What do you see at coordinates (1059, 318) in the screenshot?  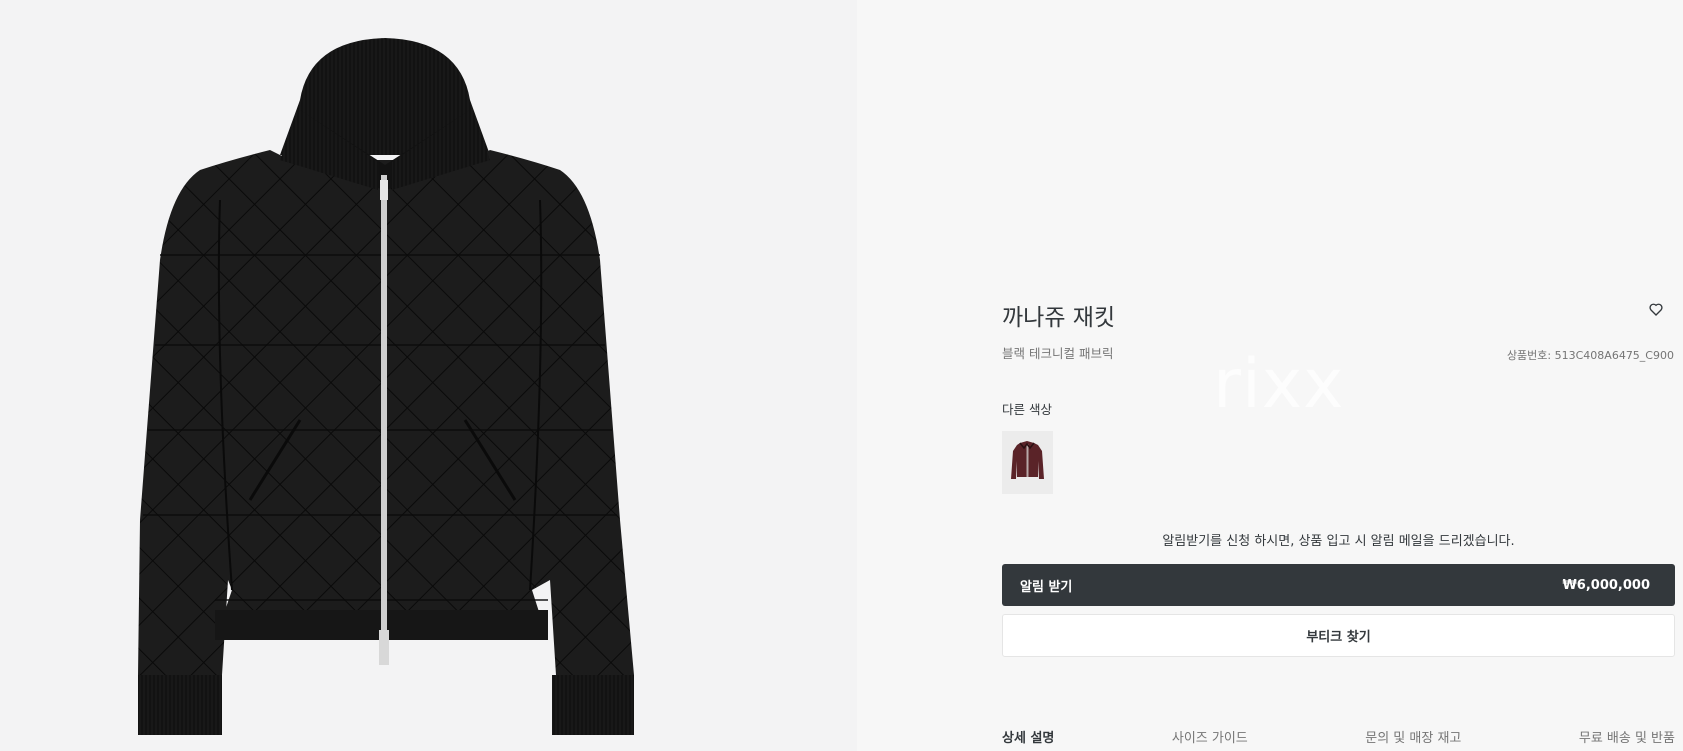 I see `product-title: 까나쥬 재킷` at bounding box center [1059, 318].